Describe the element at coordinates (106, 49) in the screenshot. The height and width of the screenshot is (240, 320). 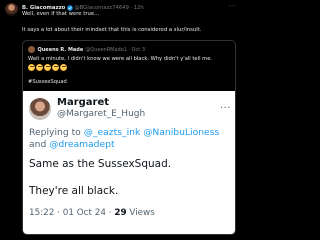
I see `quoted-author-handle: @QueenRMade1` at that location.